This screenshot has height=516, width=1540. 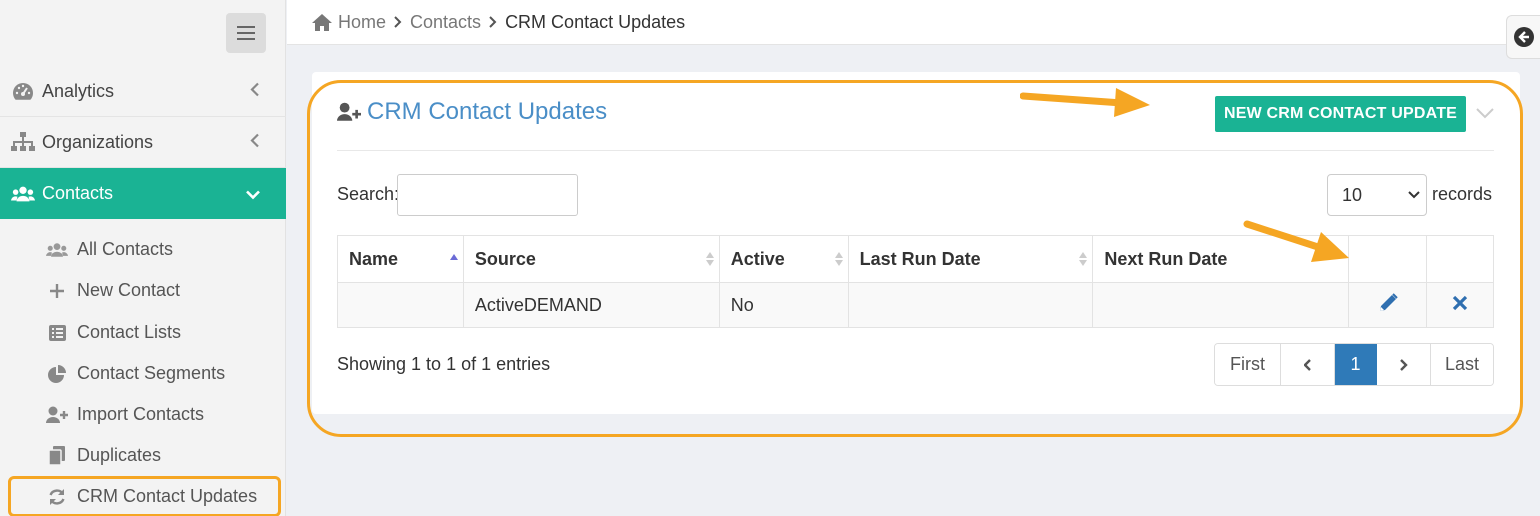 I want to click on cell-edit, so click(x=1387, y=305).